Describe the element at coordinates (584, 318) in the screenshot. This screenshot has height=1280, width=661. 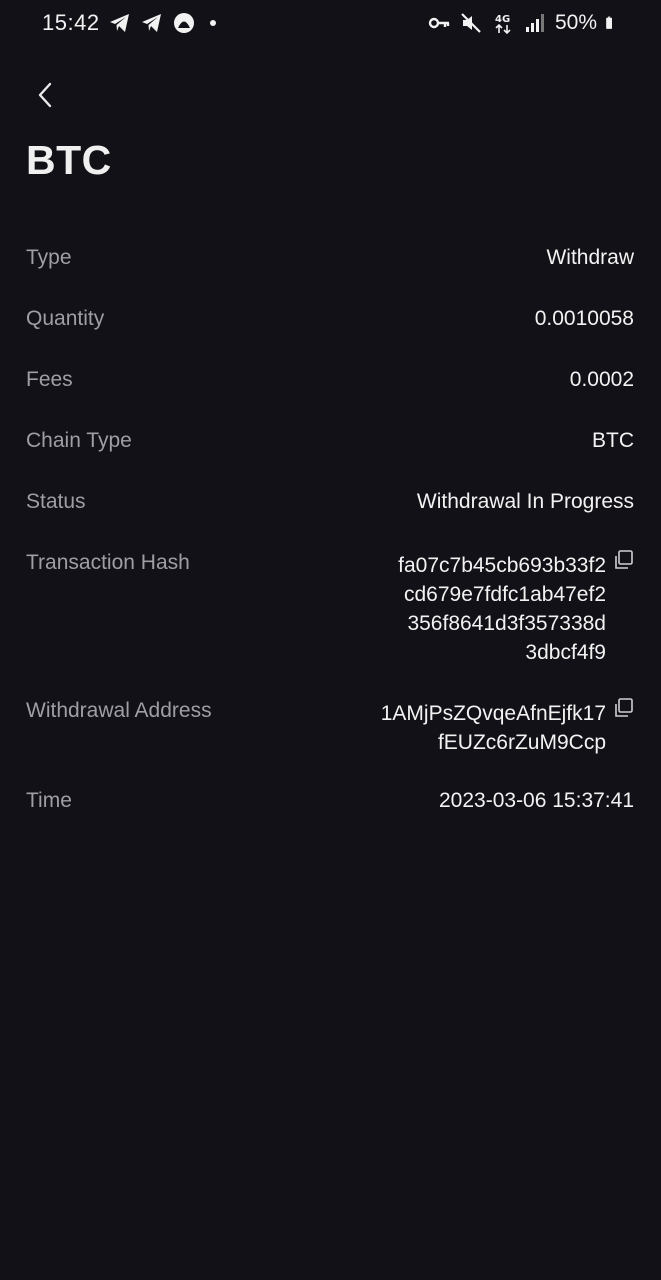
I see `quantity-value: 0.0010058` at that location.